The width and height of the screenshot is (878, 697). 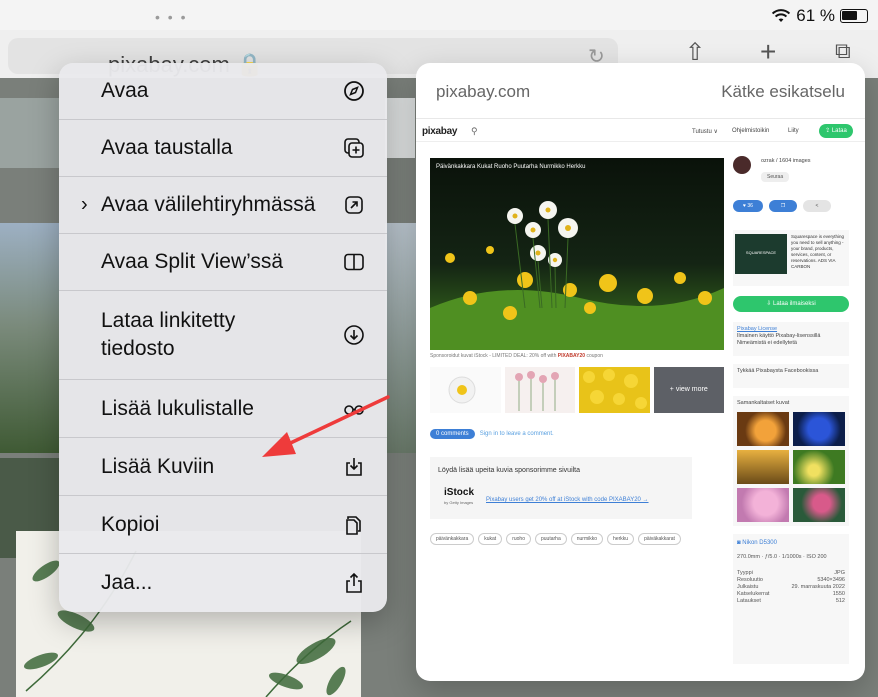 What do you see at coordinates (791, 176) in the screenshot?
I see `author-block: ozrak / 1604 images Seuraa` at bounding box center [791, 176].